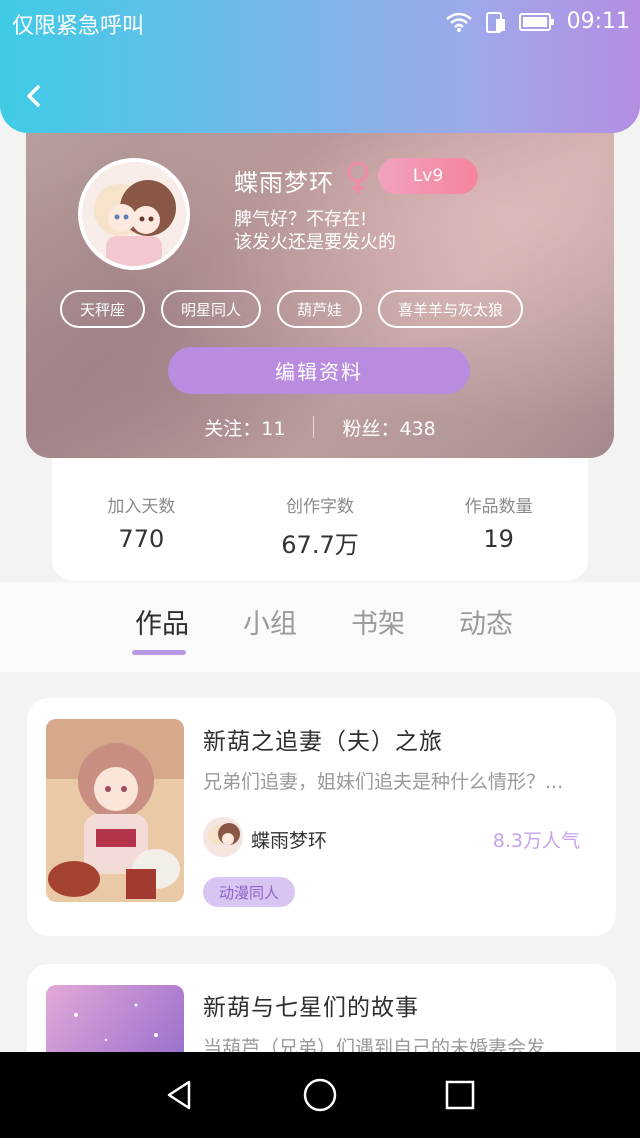  I want to click on wifi-icon, so click(458, 22).